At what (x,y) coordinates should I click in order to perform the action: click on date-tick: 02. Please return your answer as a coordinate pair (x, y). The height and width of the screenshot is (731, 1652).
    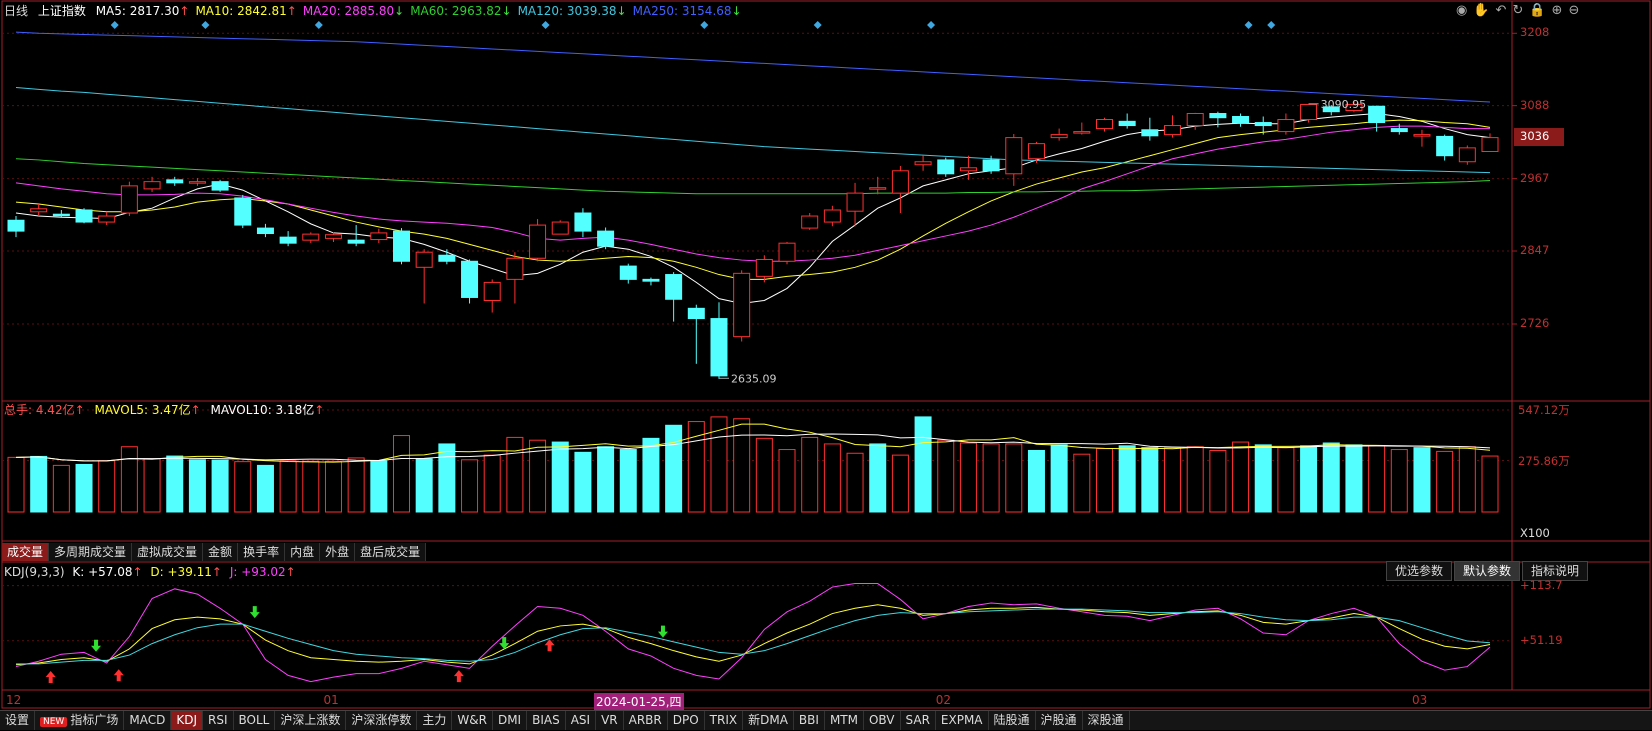
    Looking at the image, I should click on (943, 700).